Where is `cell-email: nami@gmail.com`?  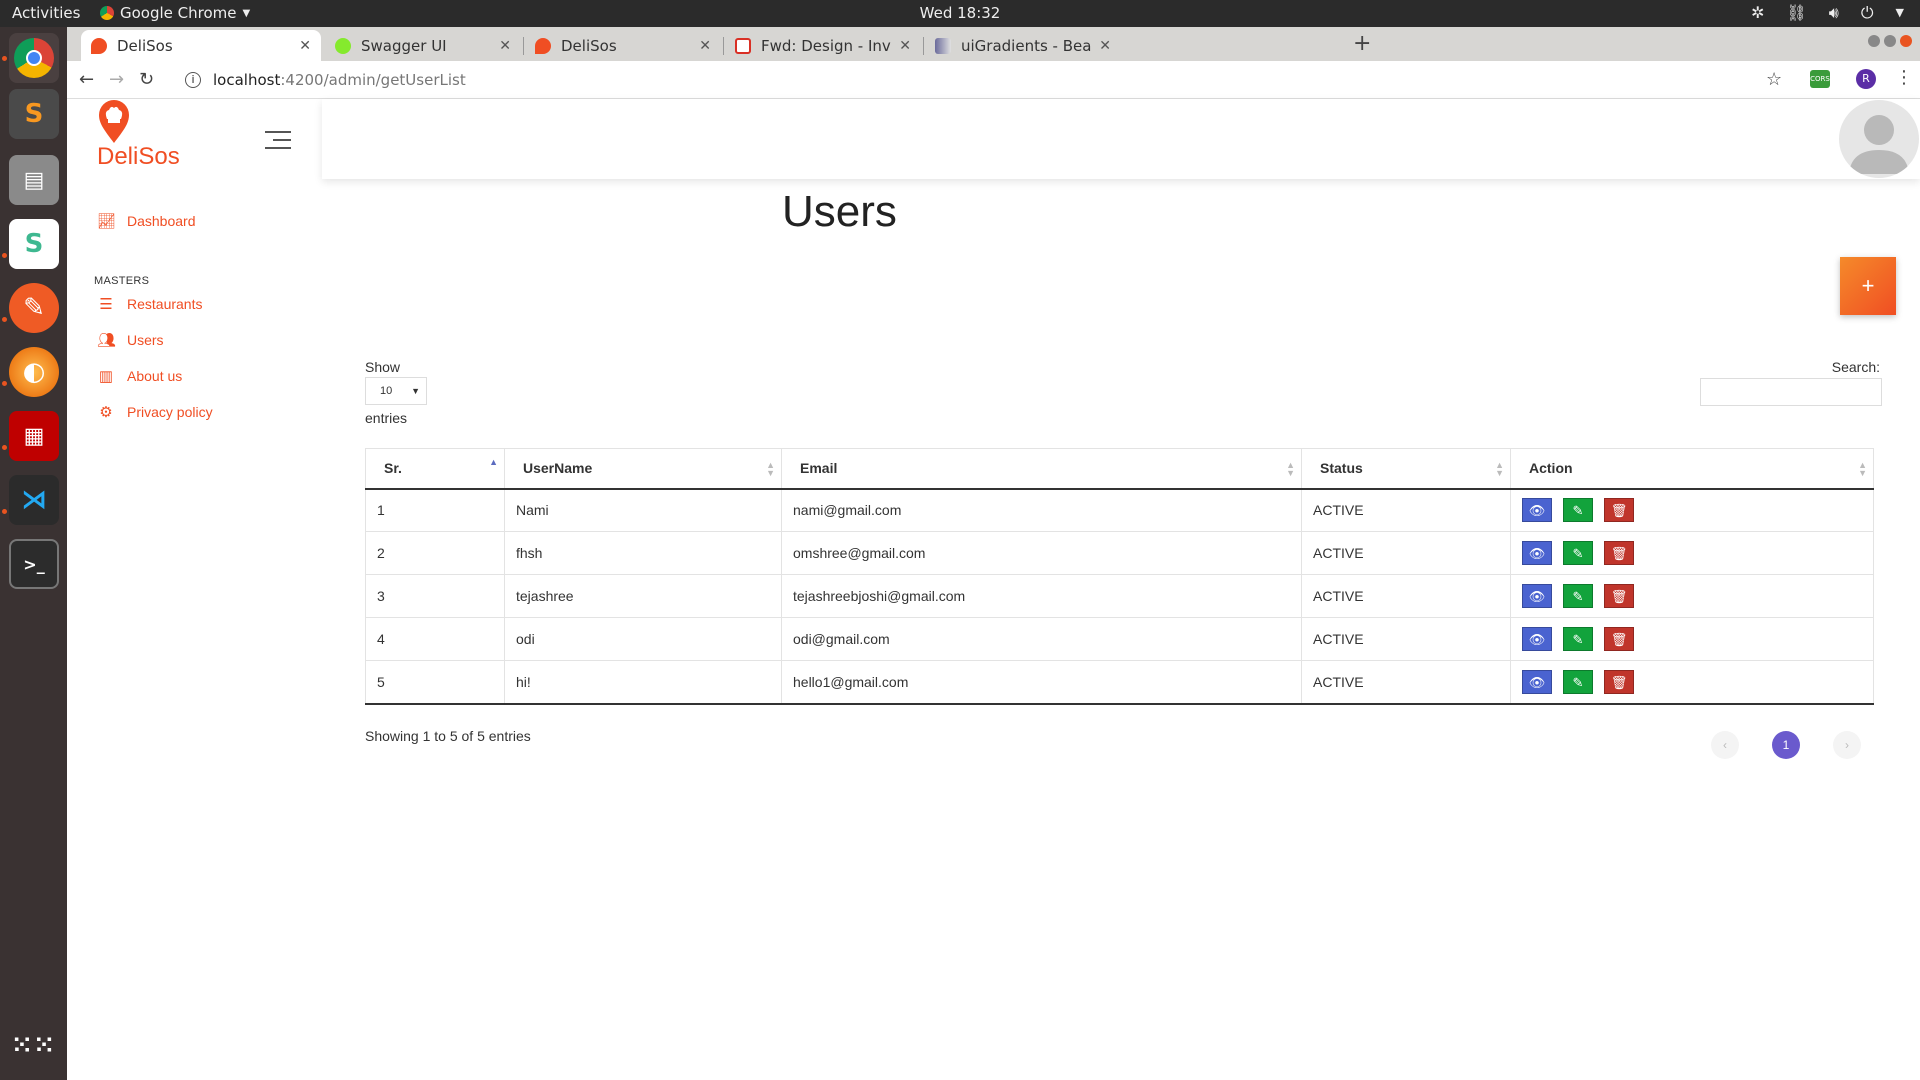
cell-email: nami@gmail.com is located at coordinates (1041, 510).